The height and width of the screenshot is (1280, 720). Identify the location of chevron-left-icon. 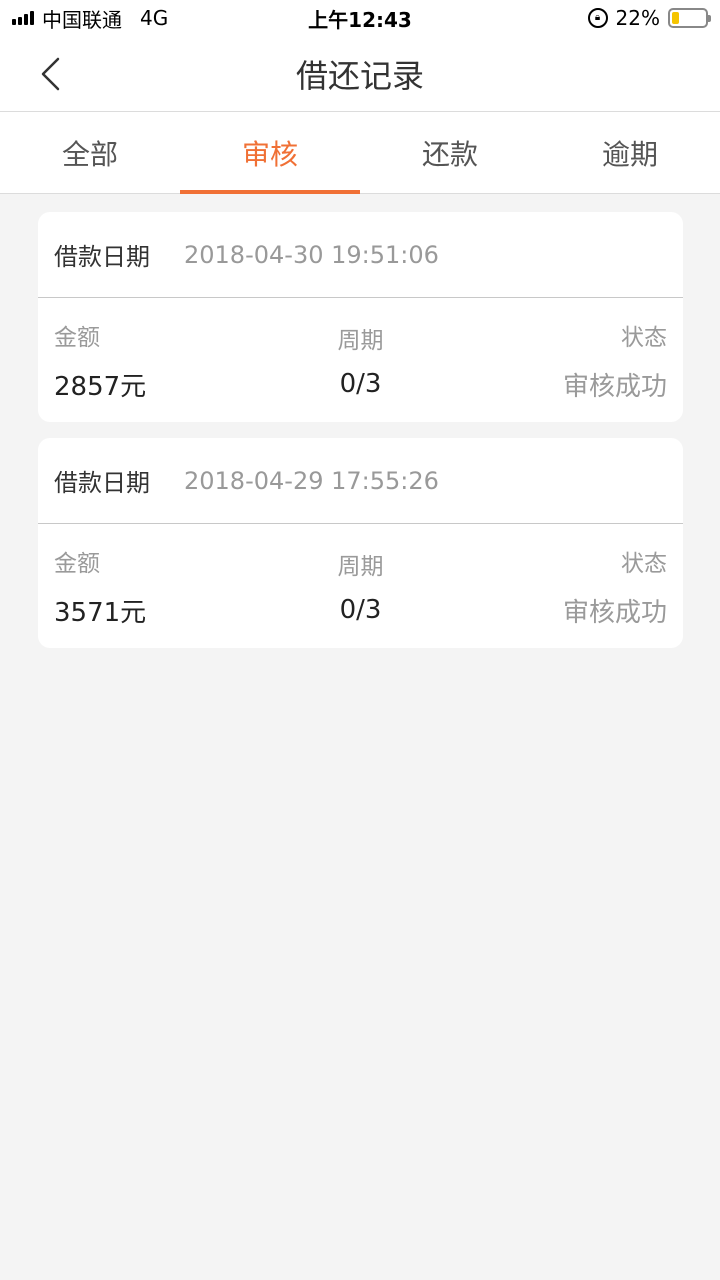
(50, 74).